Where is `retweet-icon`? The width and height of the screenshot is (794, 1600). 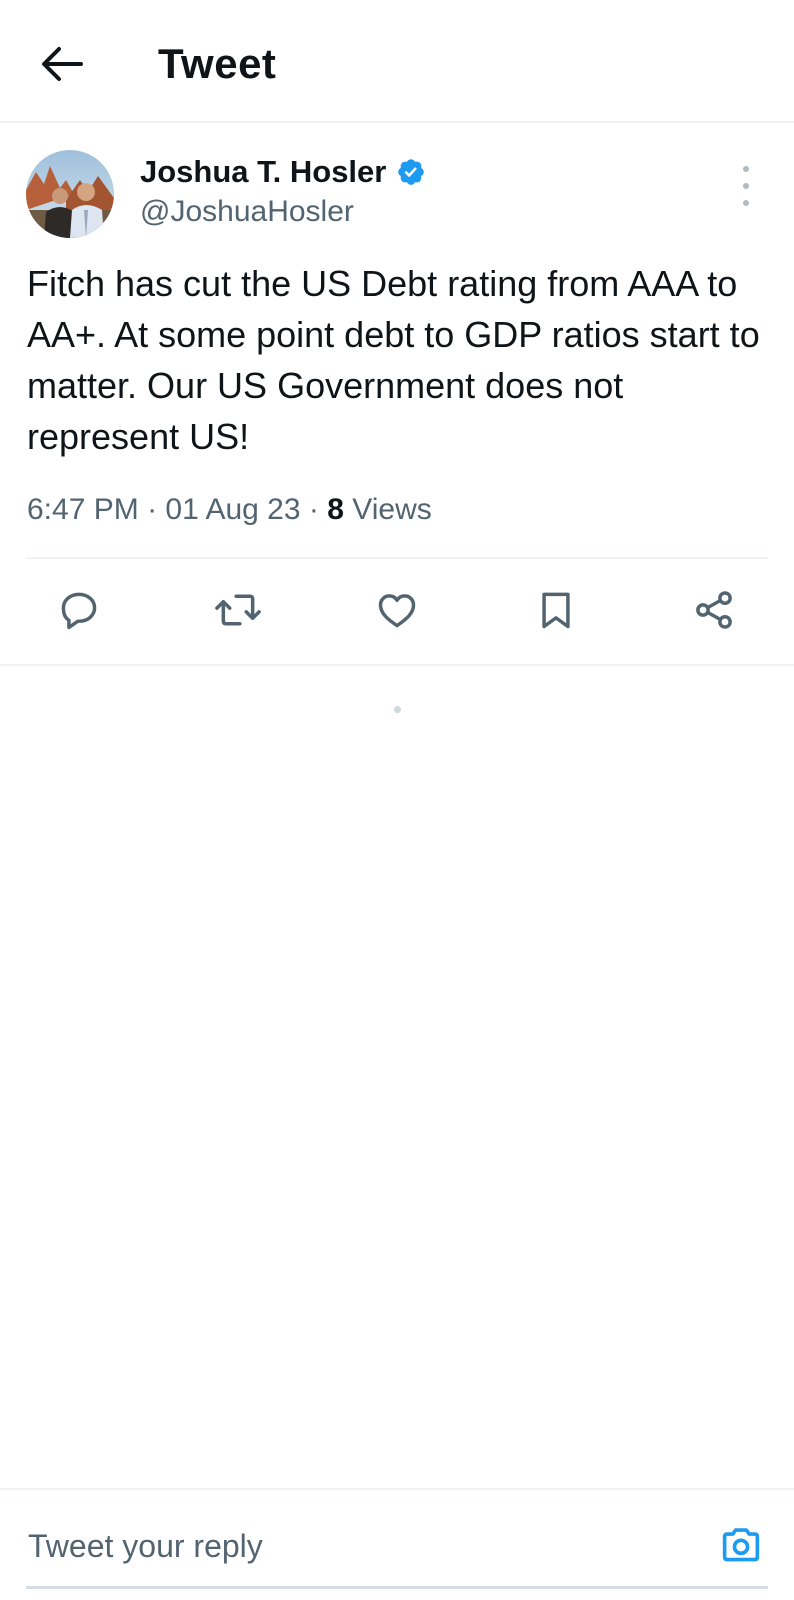 retweet-icon is located at coordinates (238, 610).